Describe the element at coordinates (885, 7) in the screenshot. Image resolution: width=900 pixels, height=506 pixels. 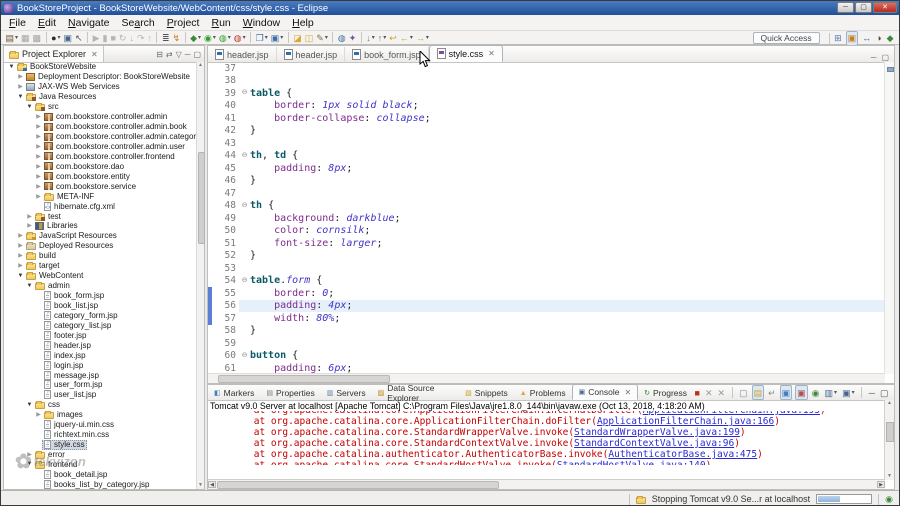
I see `close-button: ✕` at that location.